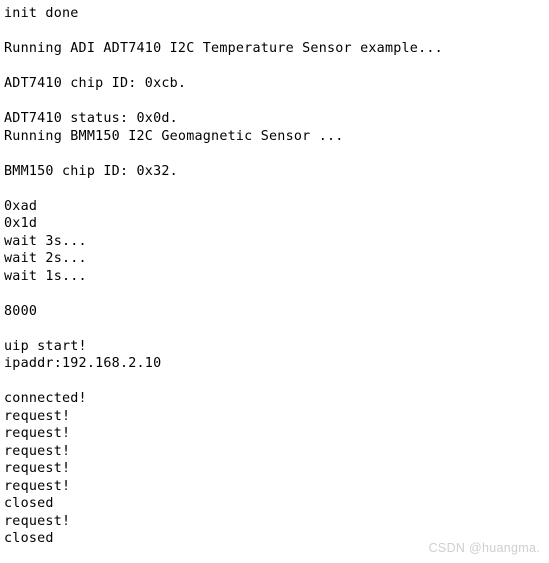 The image size is (549, 563). Describe the element at coordinates (45, 398) in the screenshot. I see `log-line: connected!` at that location.